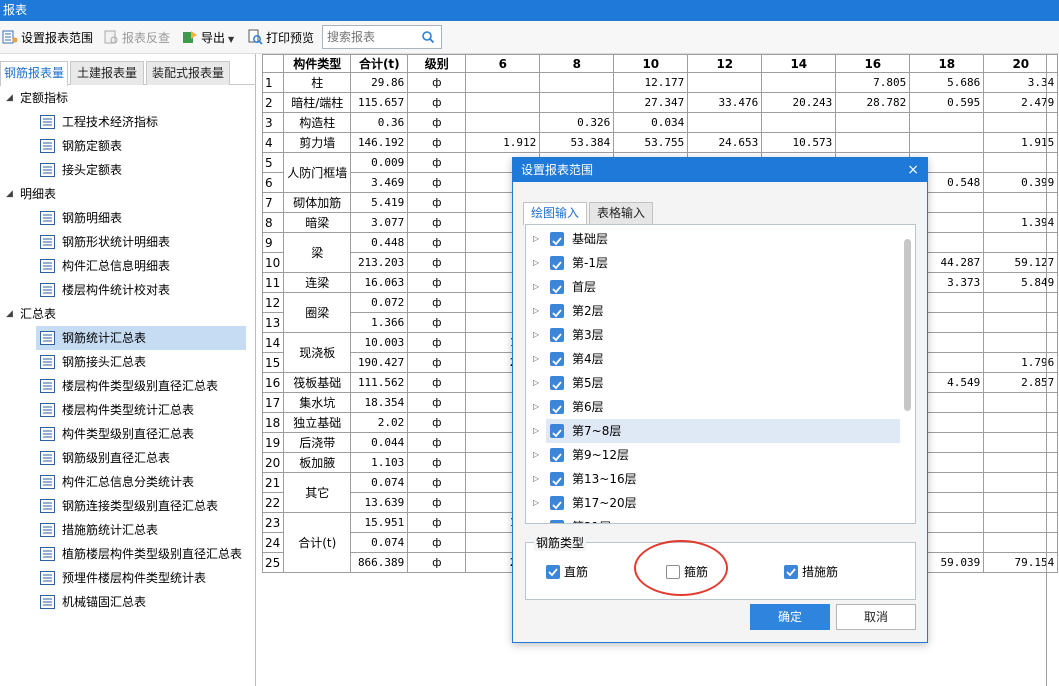 The width and height of the screenshot is (1059, 686). Describe the element at coordinates (503, 63) in the screenshot. I see `column-header: 6` at that location.